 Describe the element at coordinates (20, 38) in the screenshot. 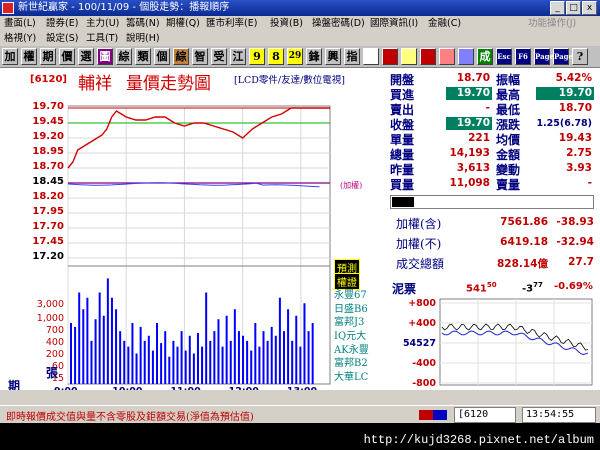

I see `menu-item: 格視(Y)` at that location.